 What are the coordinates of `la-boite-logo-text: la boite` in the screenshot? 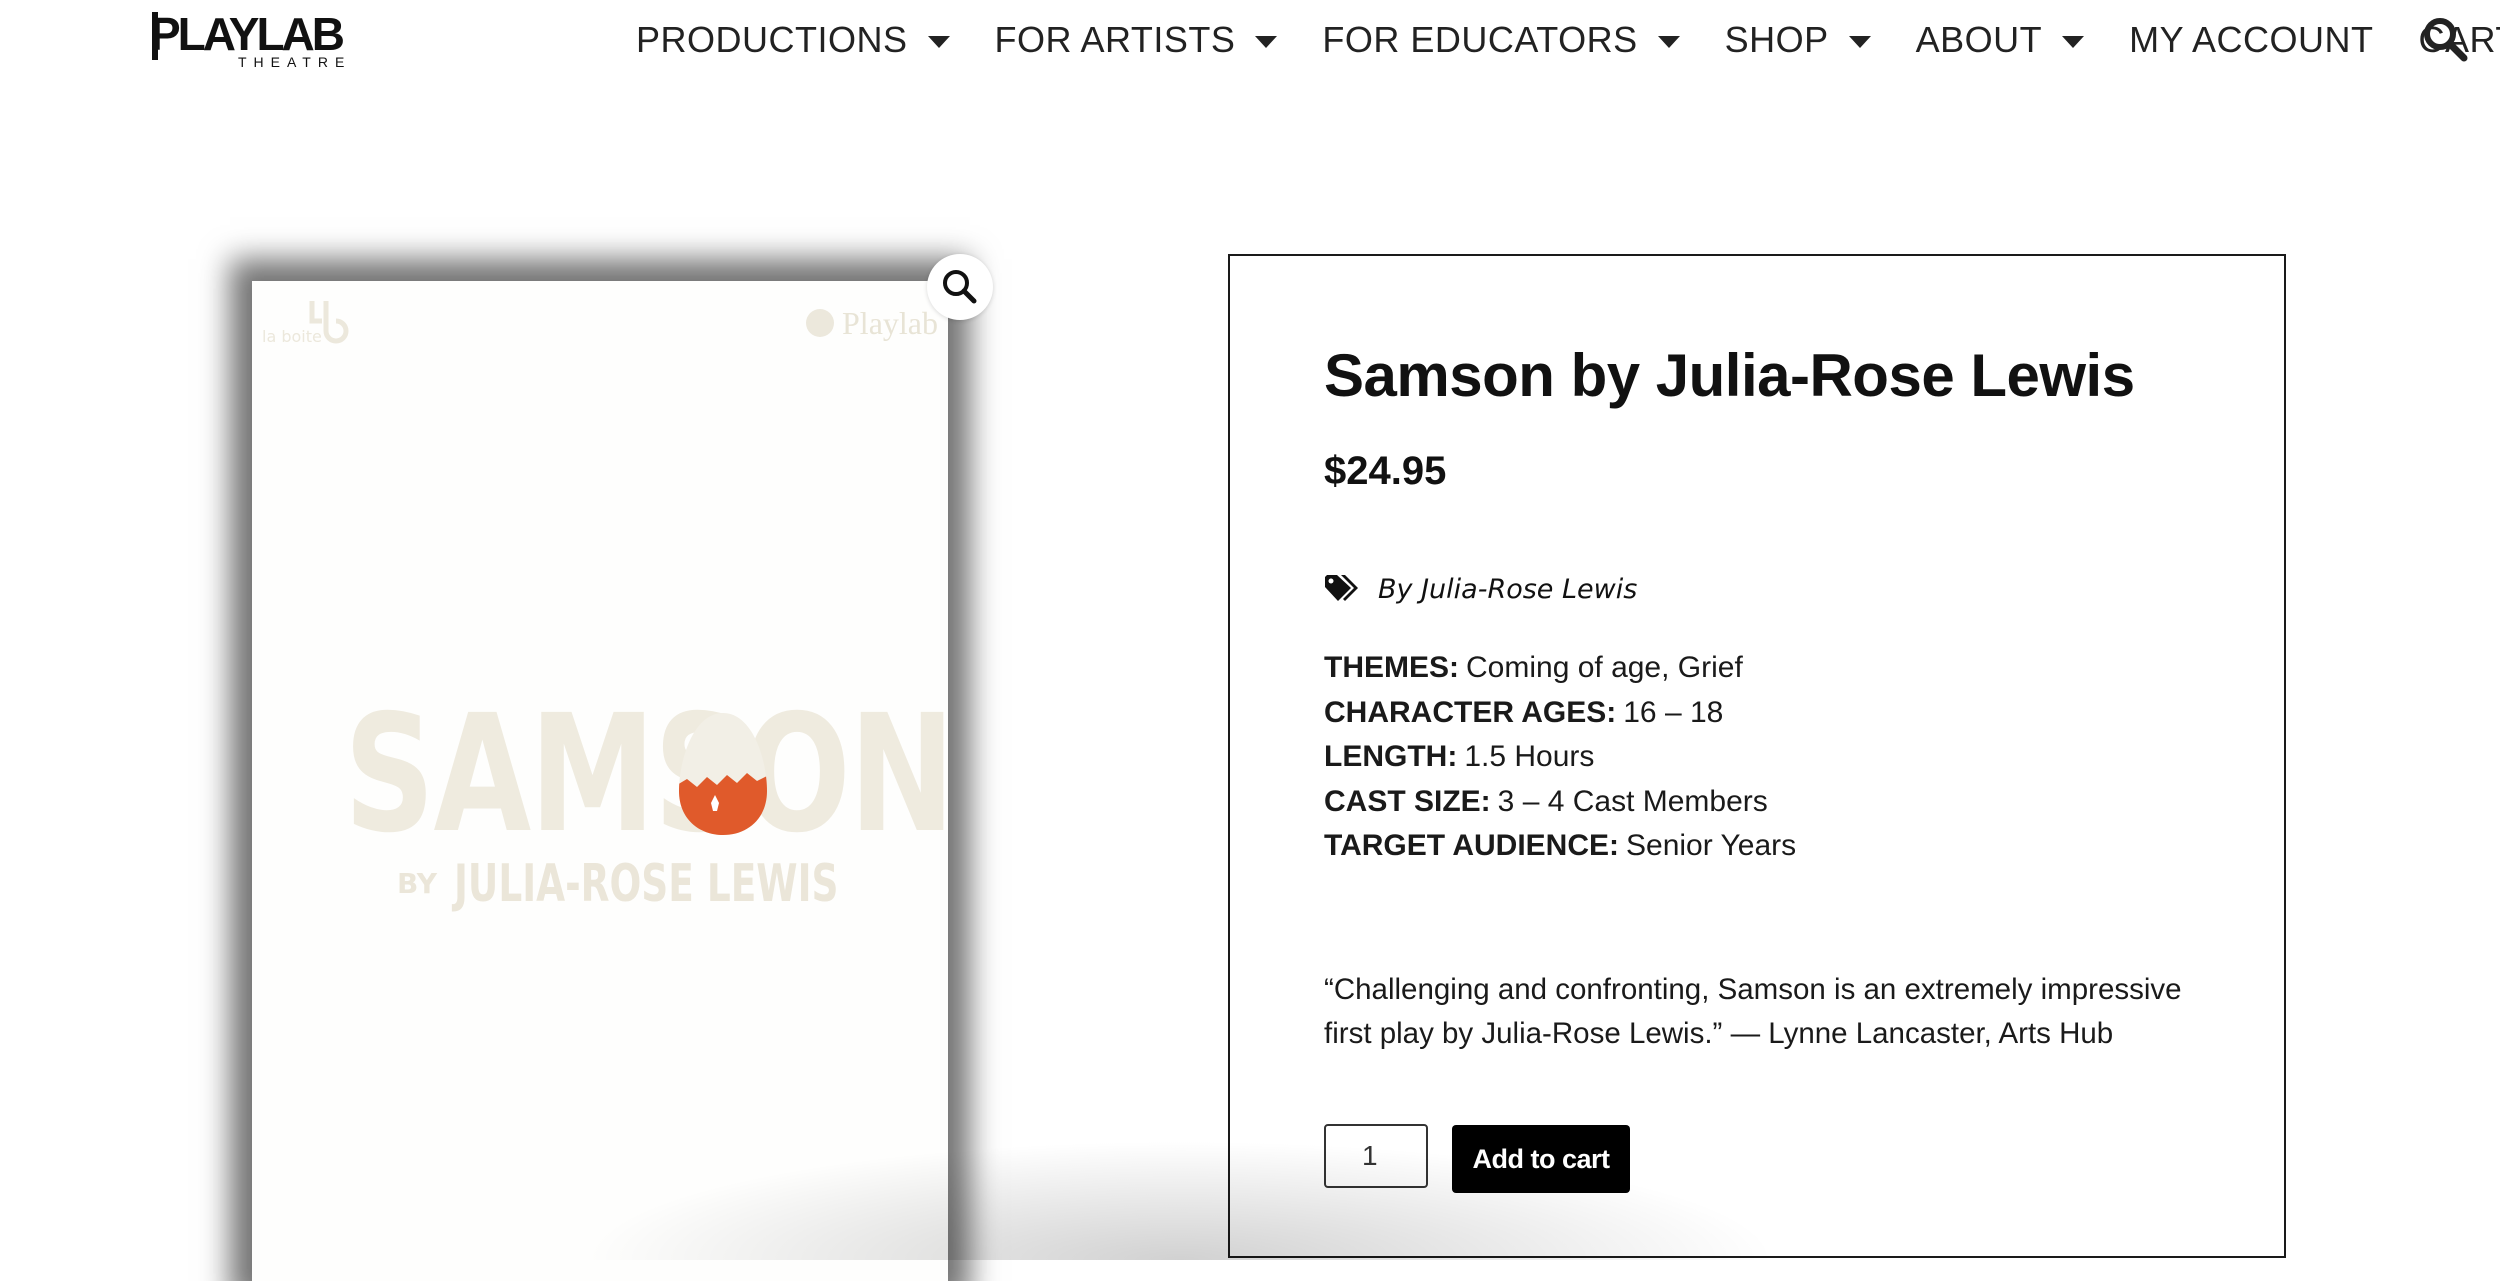 It's located at (292, 336).